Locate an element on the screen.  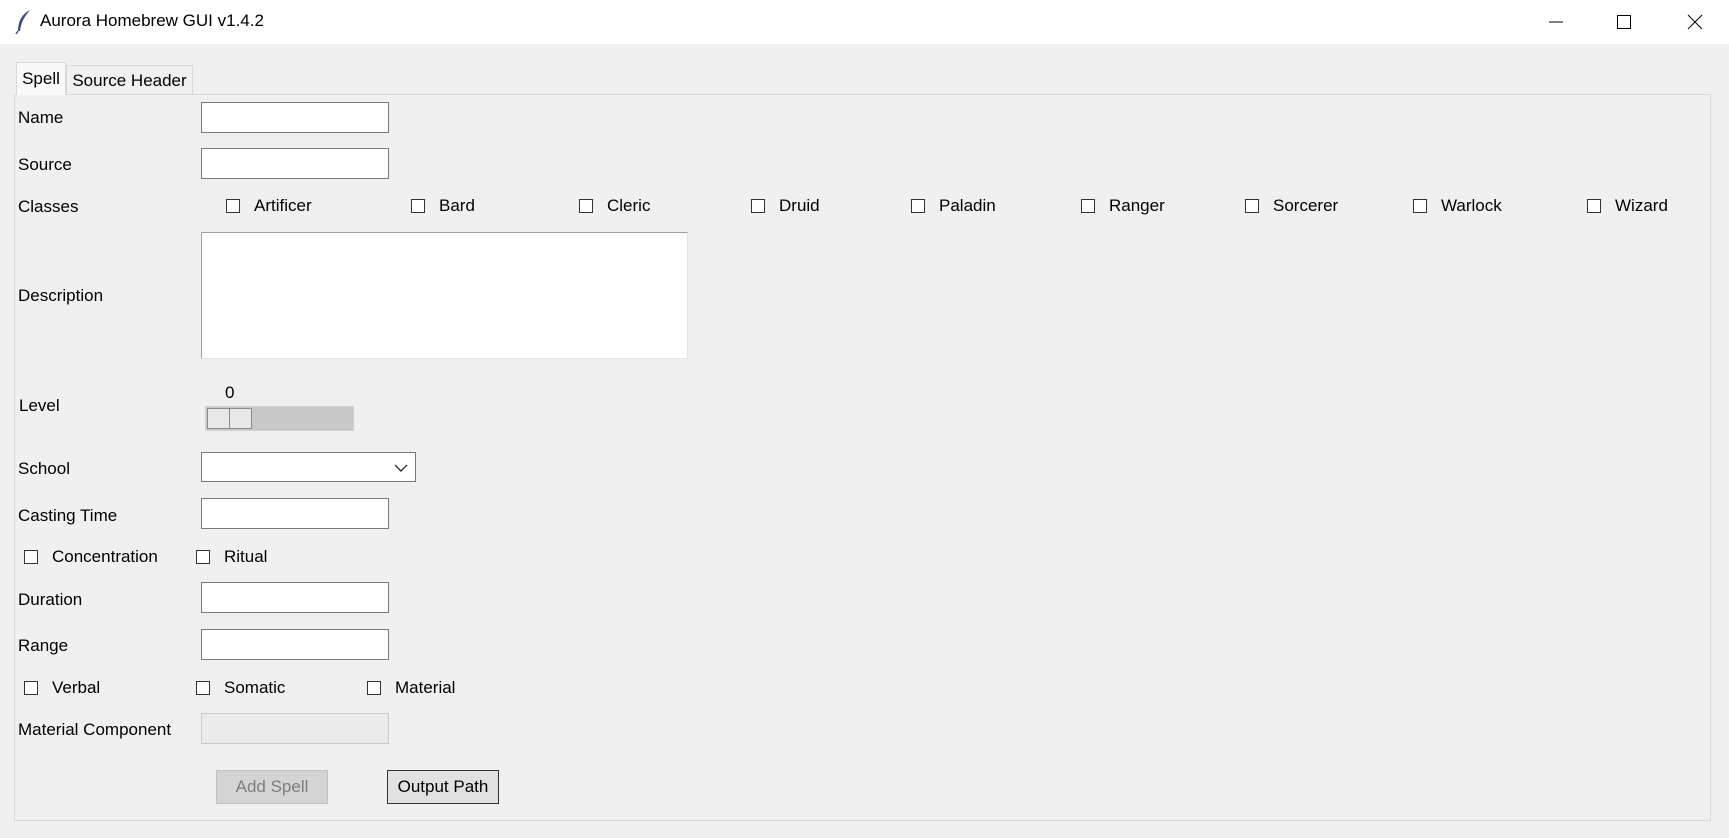
material-component-input is located at coordinates (295, 728).